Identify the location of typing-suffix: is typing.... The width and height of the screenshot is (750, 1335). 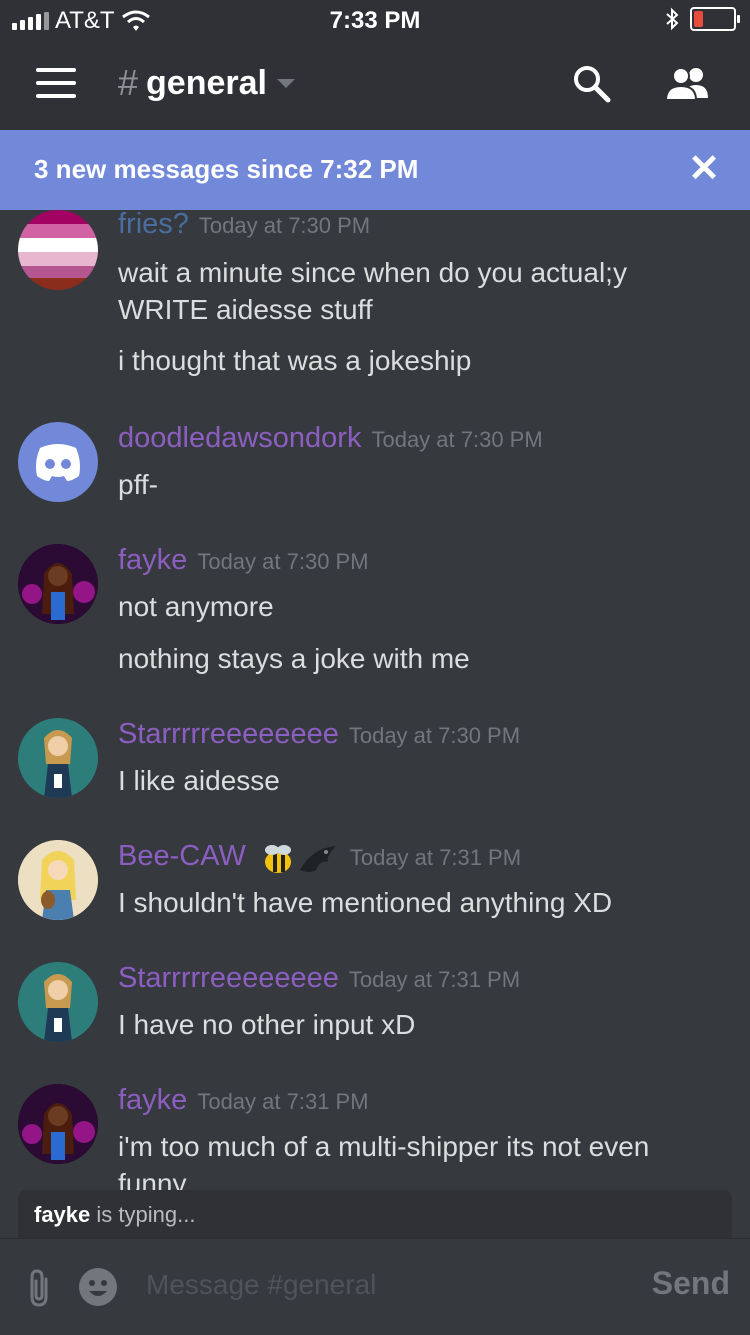
(143, 1214).